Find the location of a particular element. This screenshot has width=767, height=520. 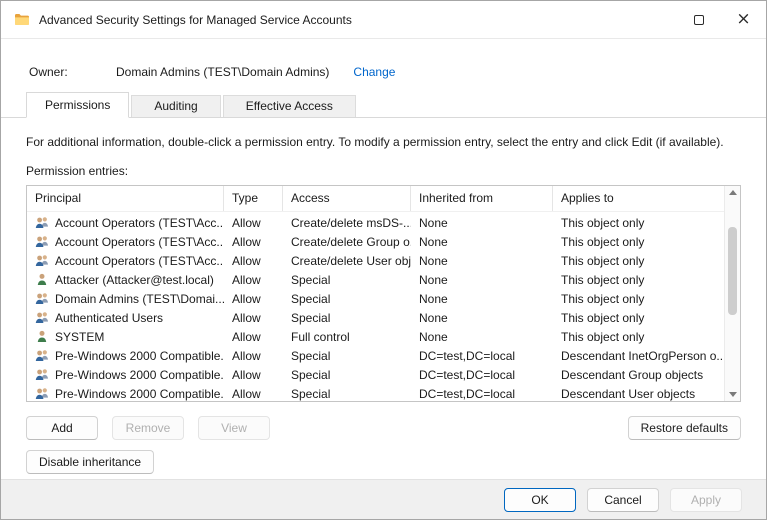

cancel-button: Cancel is located at coordinates (623, 499).